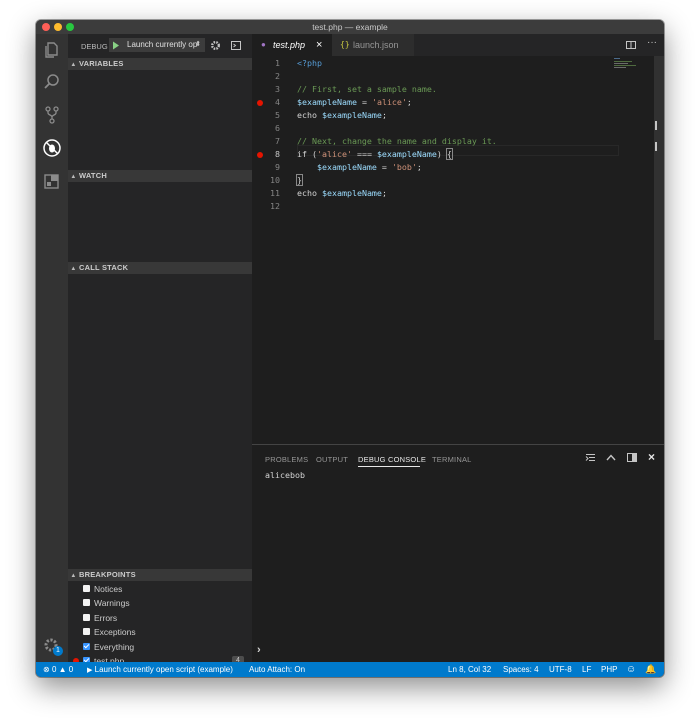  I want to click on search-icon, so click(52, 82).